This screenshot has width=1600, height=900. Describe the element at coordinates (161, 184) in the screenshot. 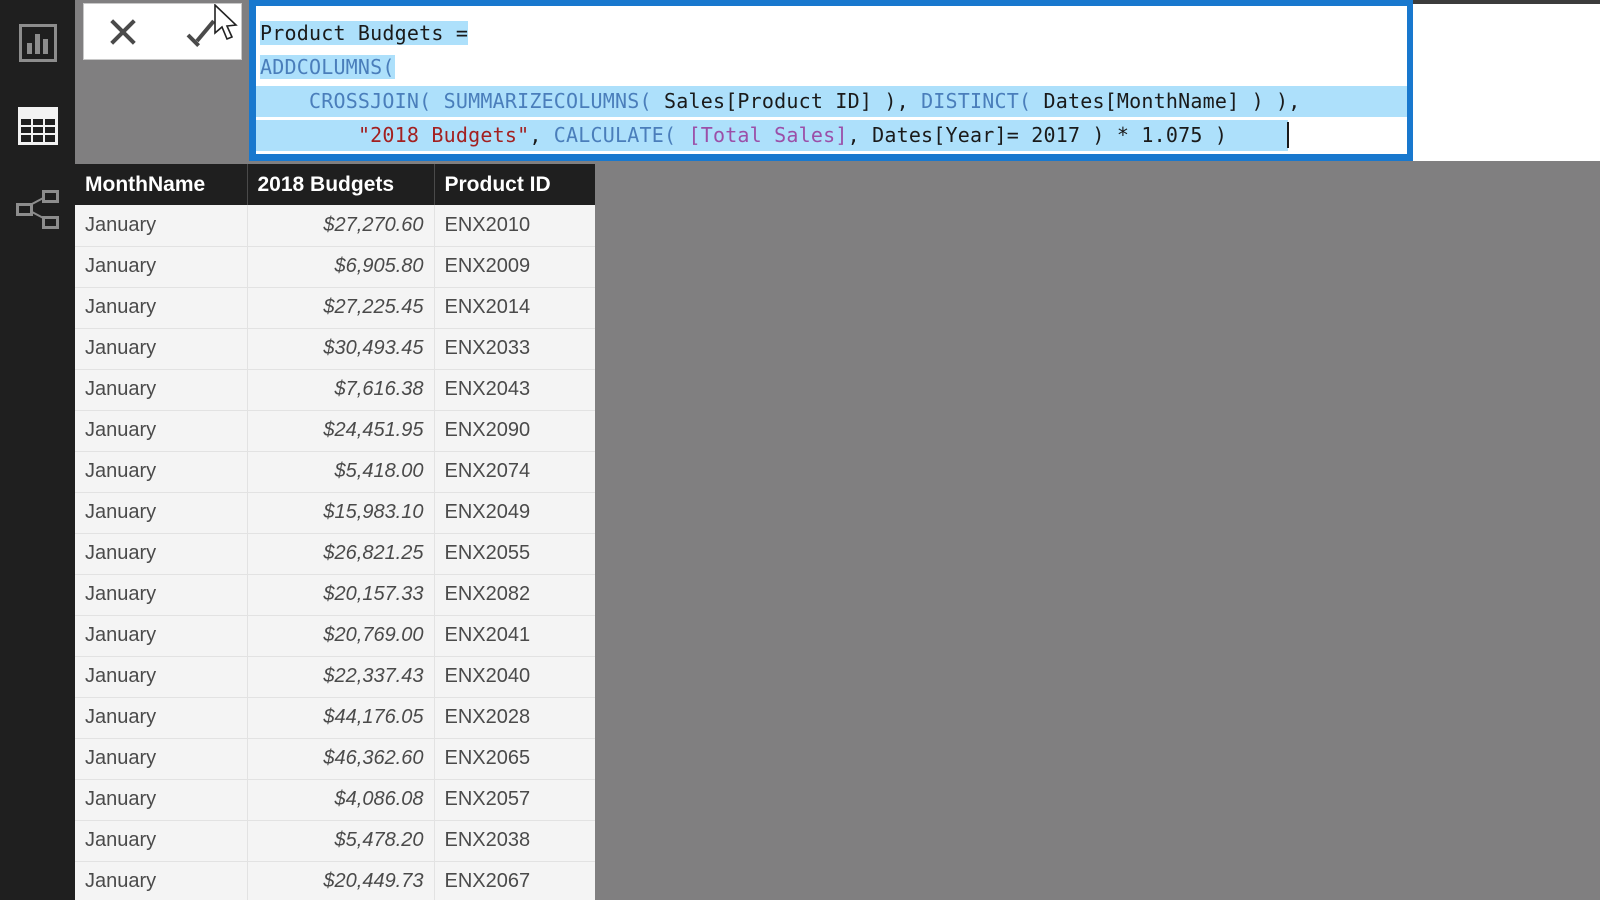

I see `column-header-monthname: MonthName` at that location.